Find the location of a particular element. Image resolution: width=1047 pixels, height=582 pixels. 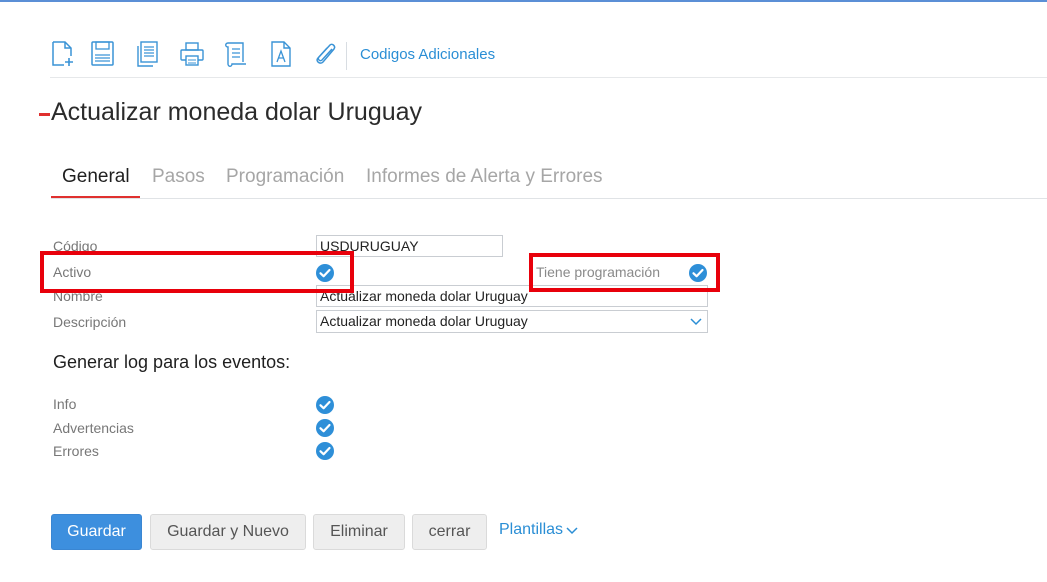

eliminar-button: Eliminar is located at coordinates (359, 532).